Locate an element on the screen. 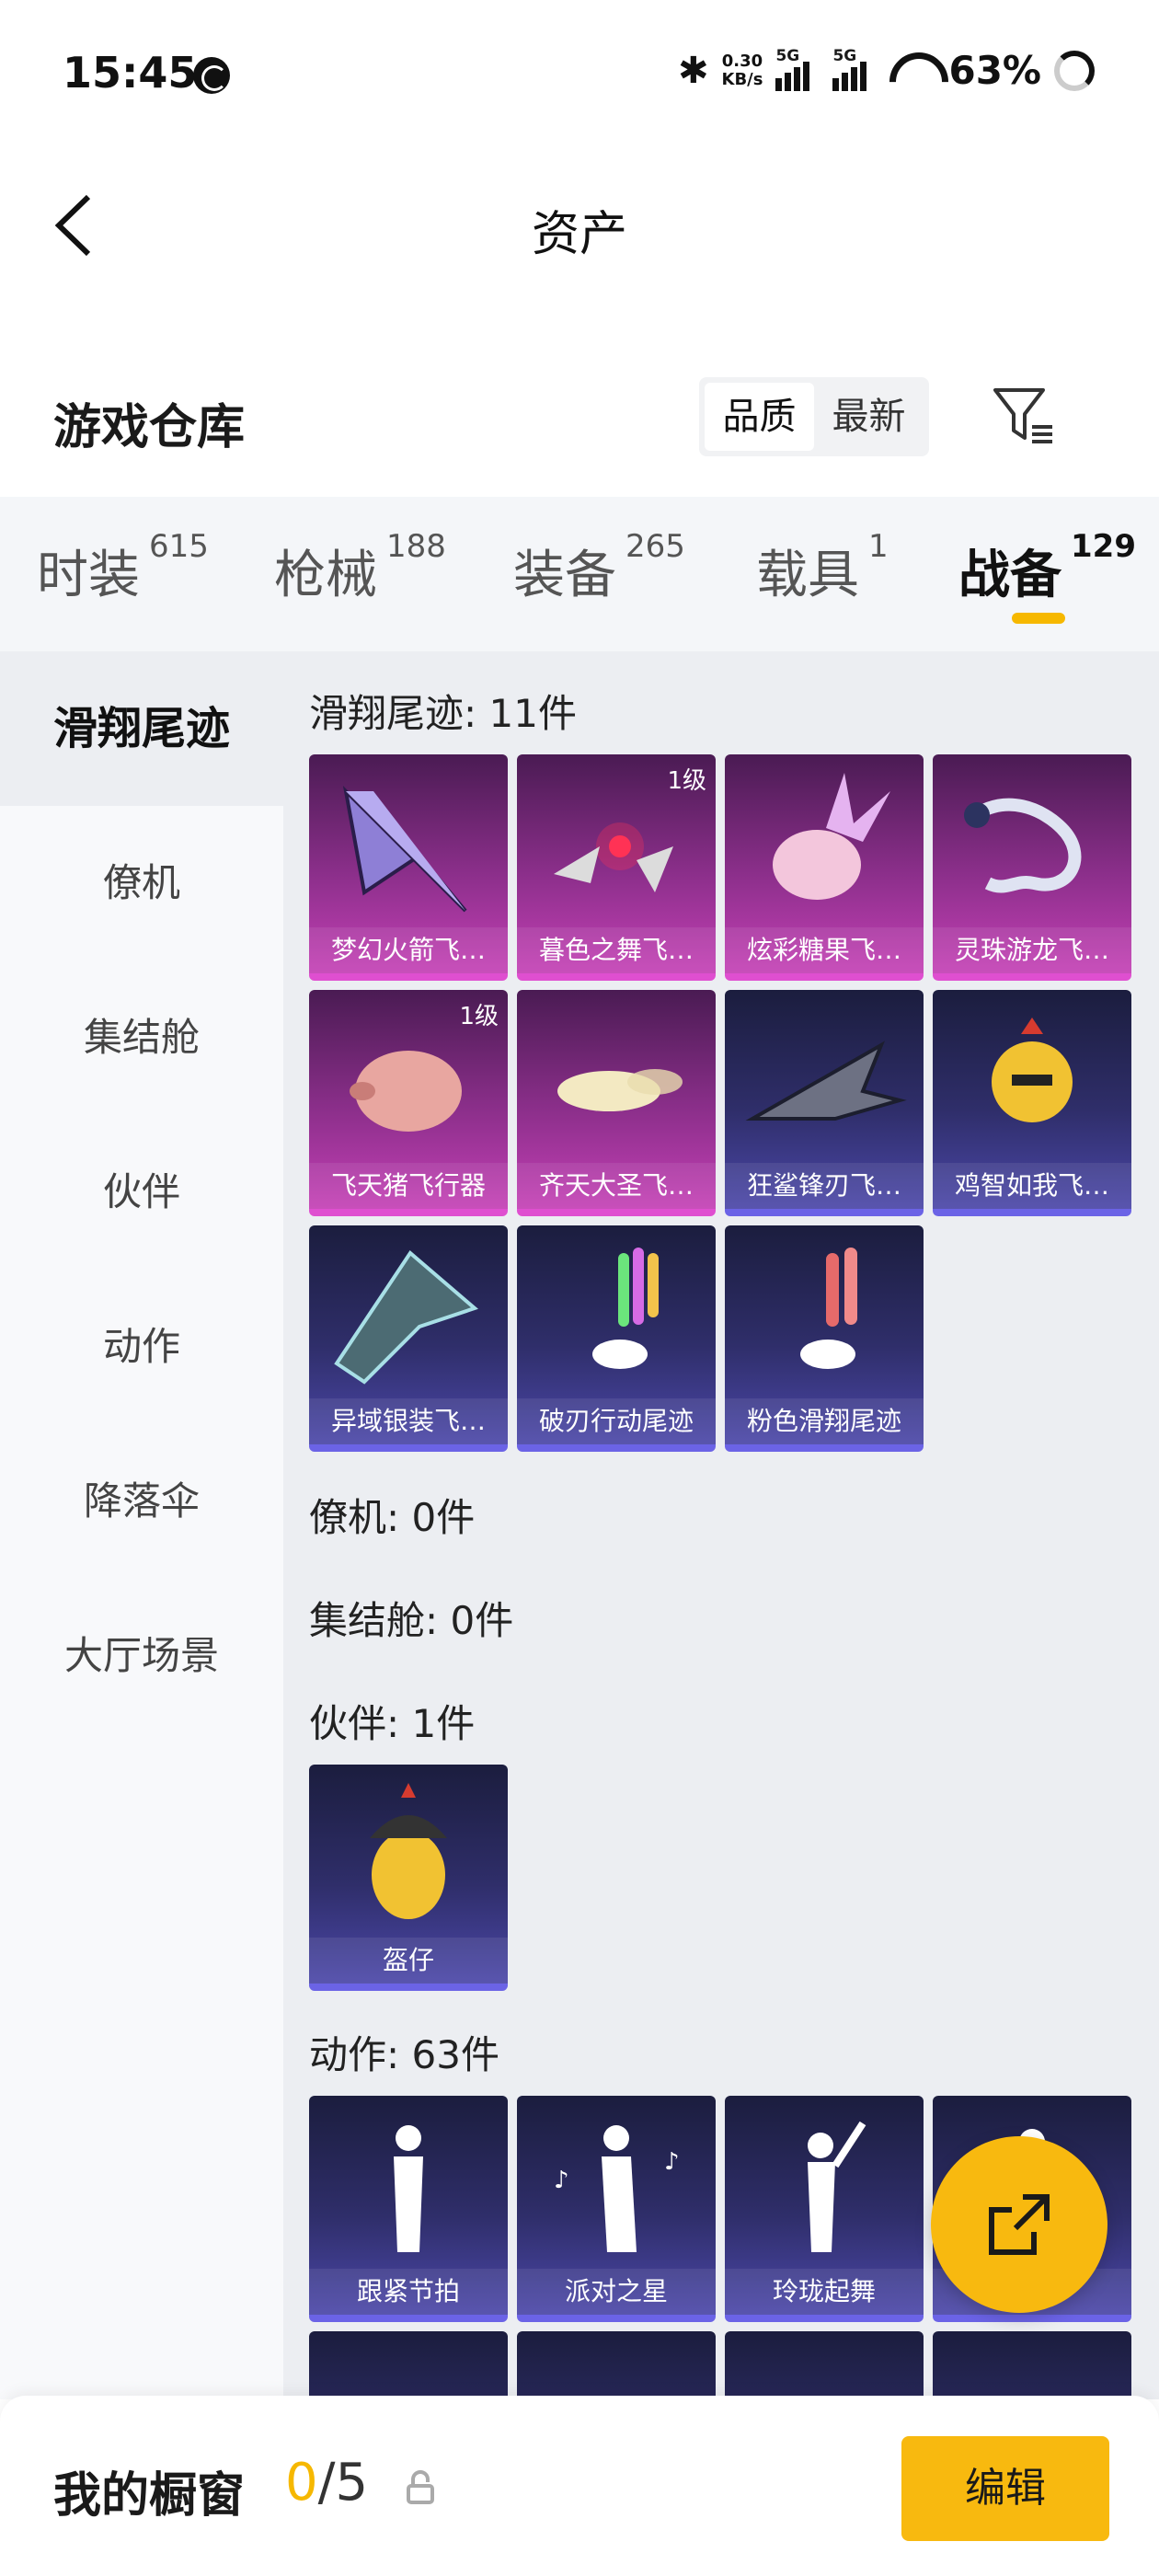  sidebar-item-wingman: 僚机 is located at coordinates (141, 883).